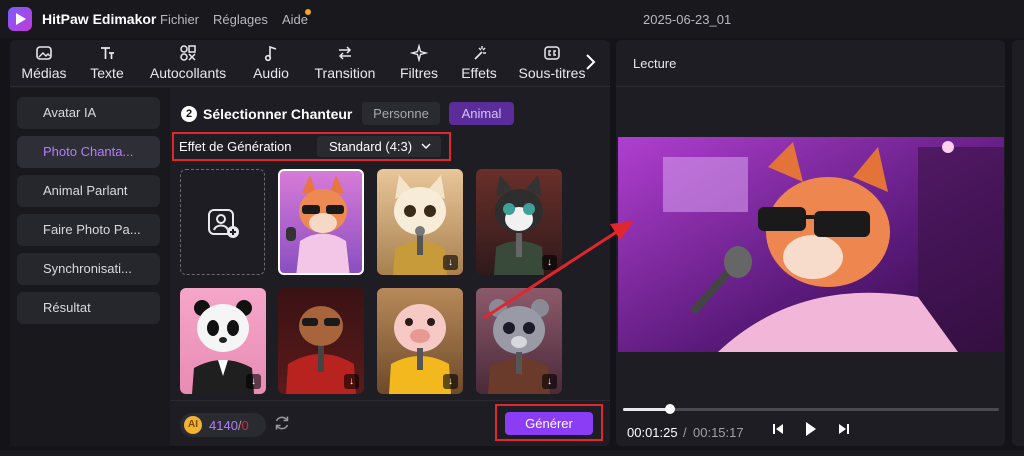  I want to click on play-icon, so click(811, 430).